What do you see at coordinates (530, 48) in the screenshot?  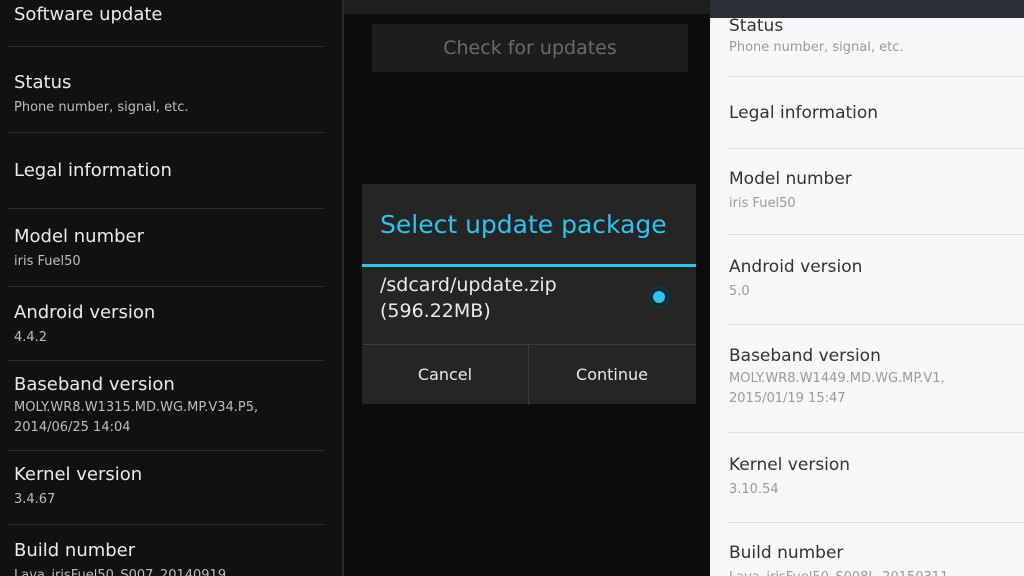 I see `check-for-updates-button: Check for updates` at bounding box center [530, 48].